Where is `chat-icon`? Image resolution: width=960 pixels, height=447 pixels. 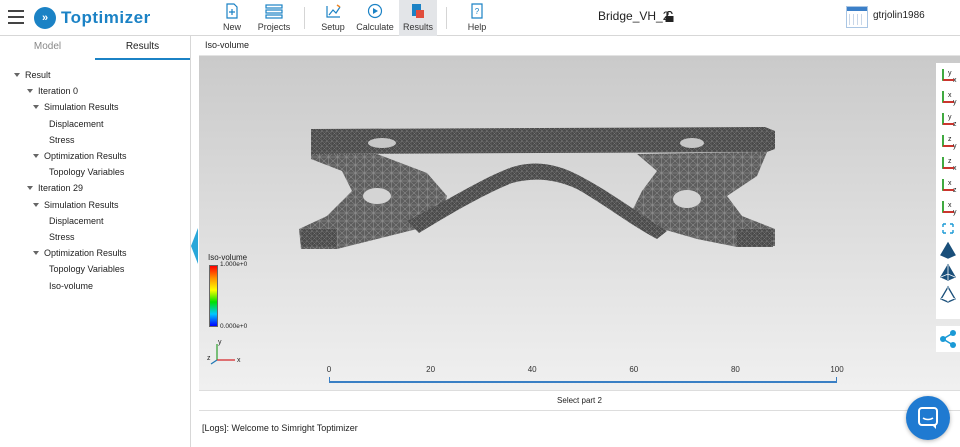
chat-icon is located at coordinates (928, 418).